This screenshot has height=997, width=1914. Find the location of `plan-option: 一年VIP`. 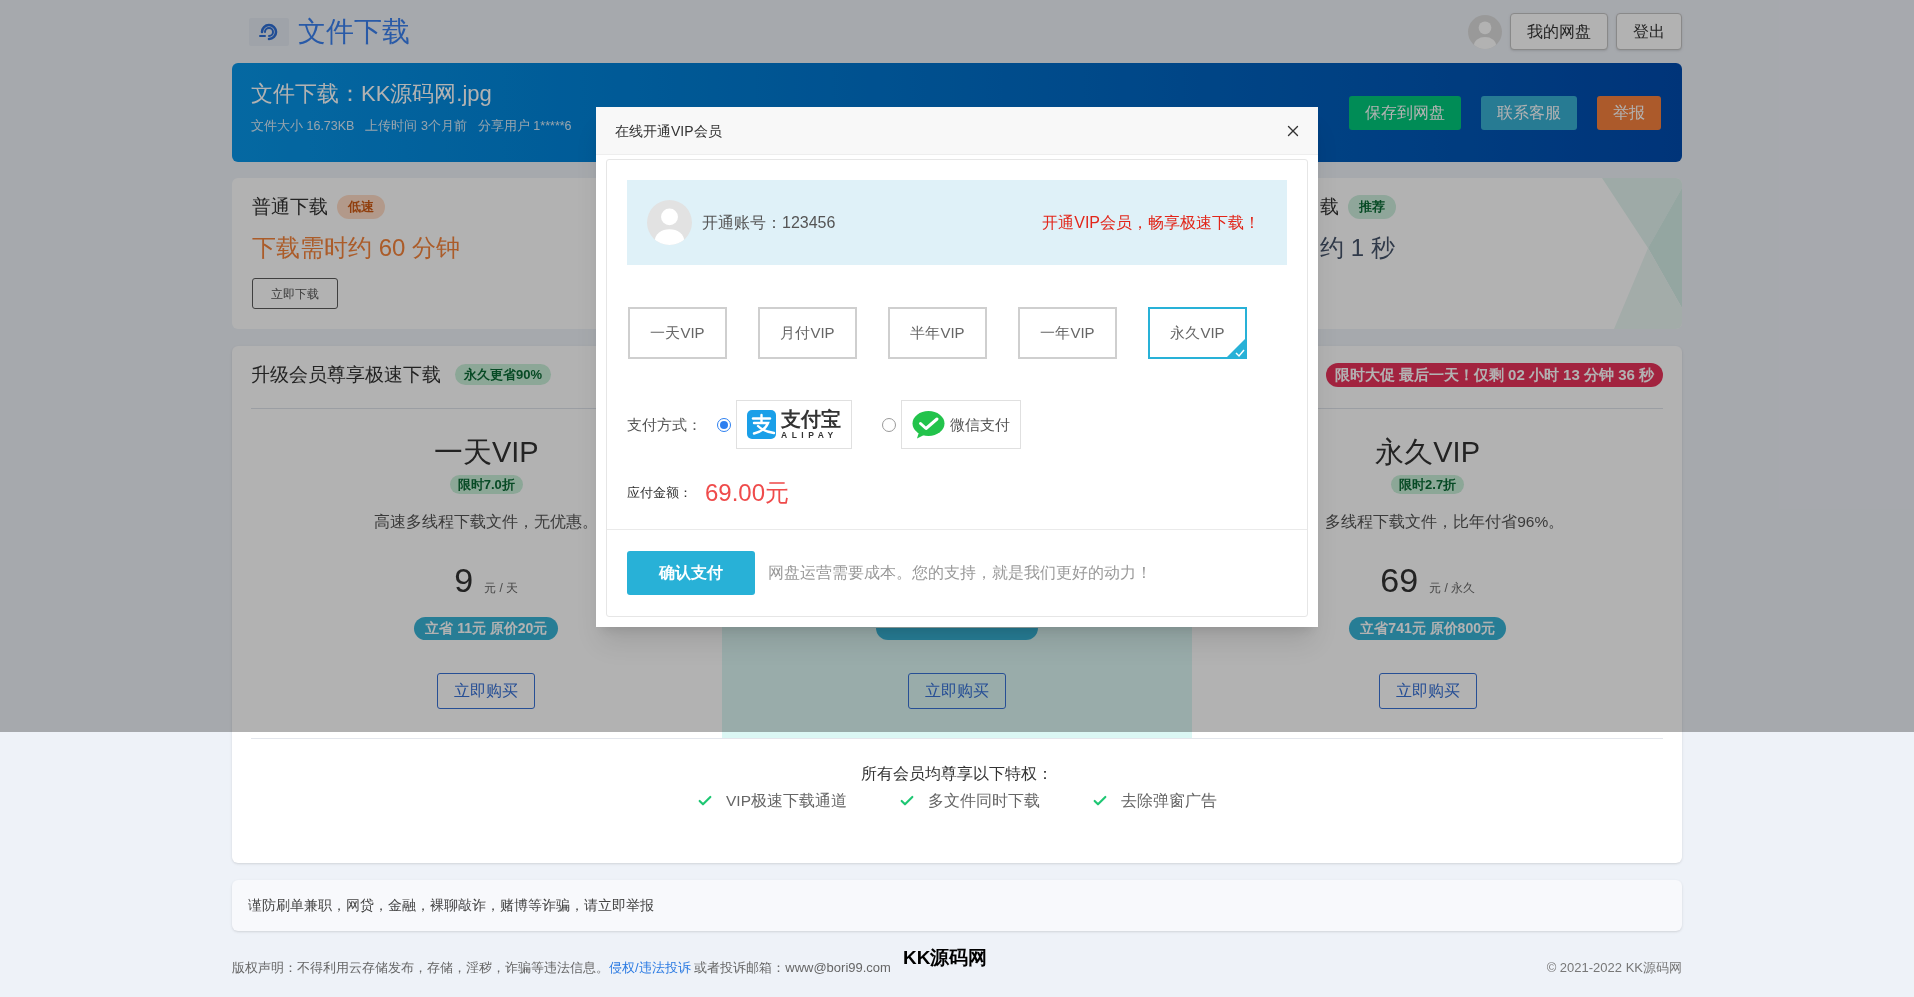

plan-option: 一年VIP is located at coordinates (1067, 333).